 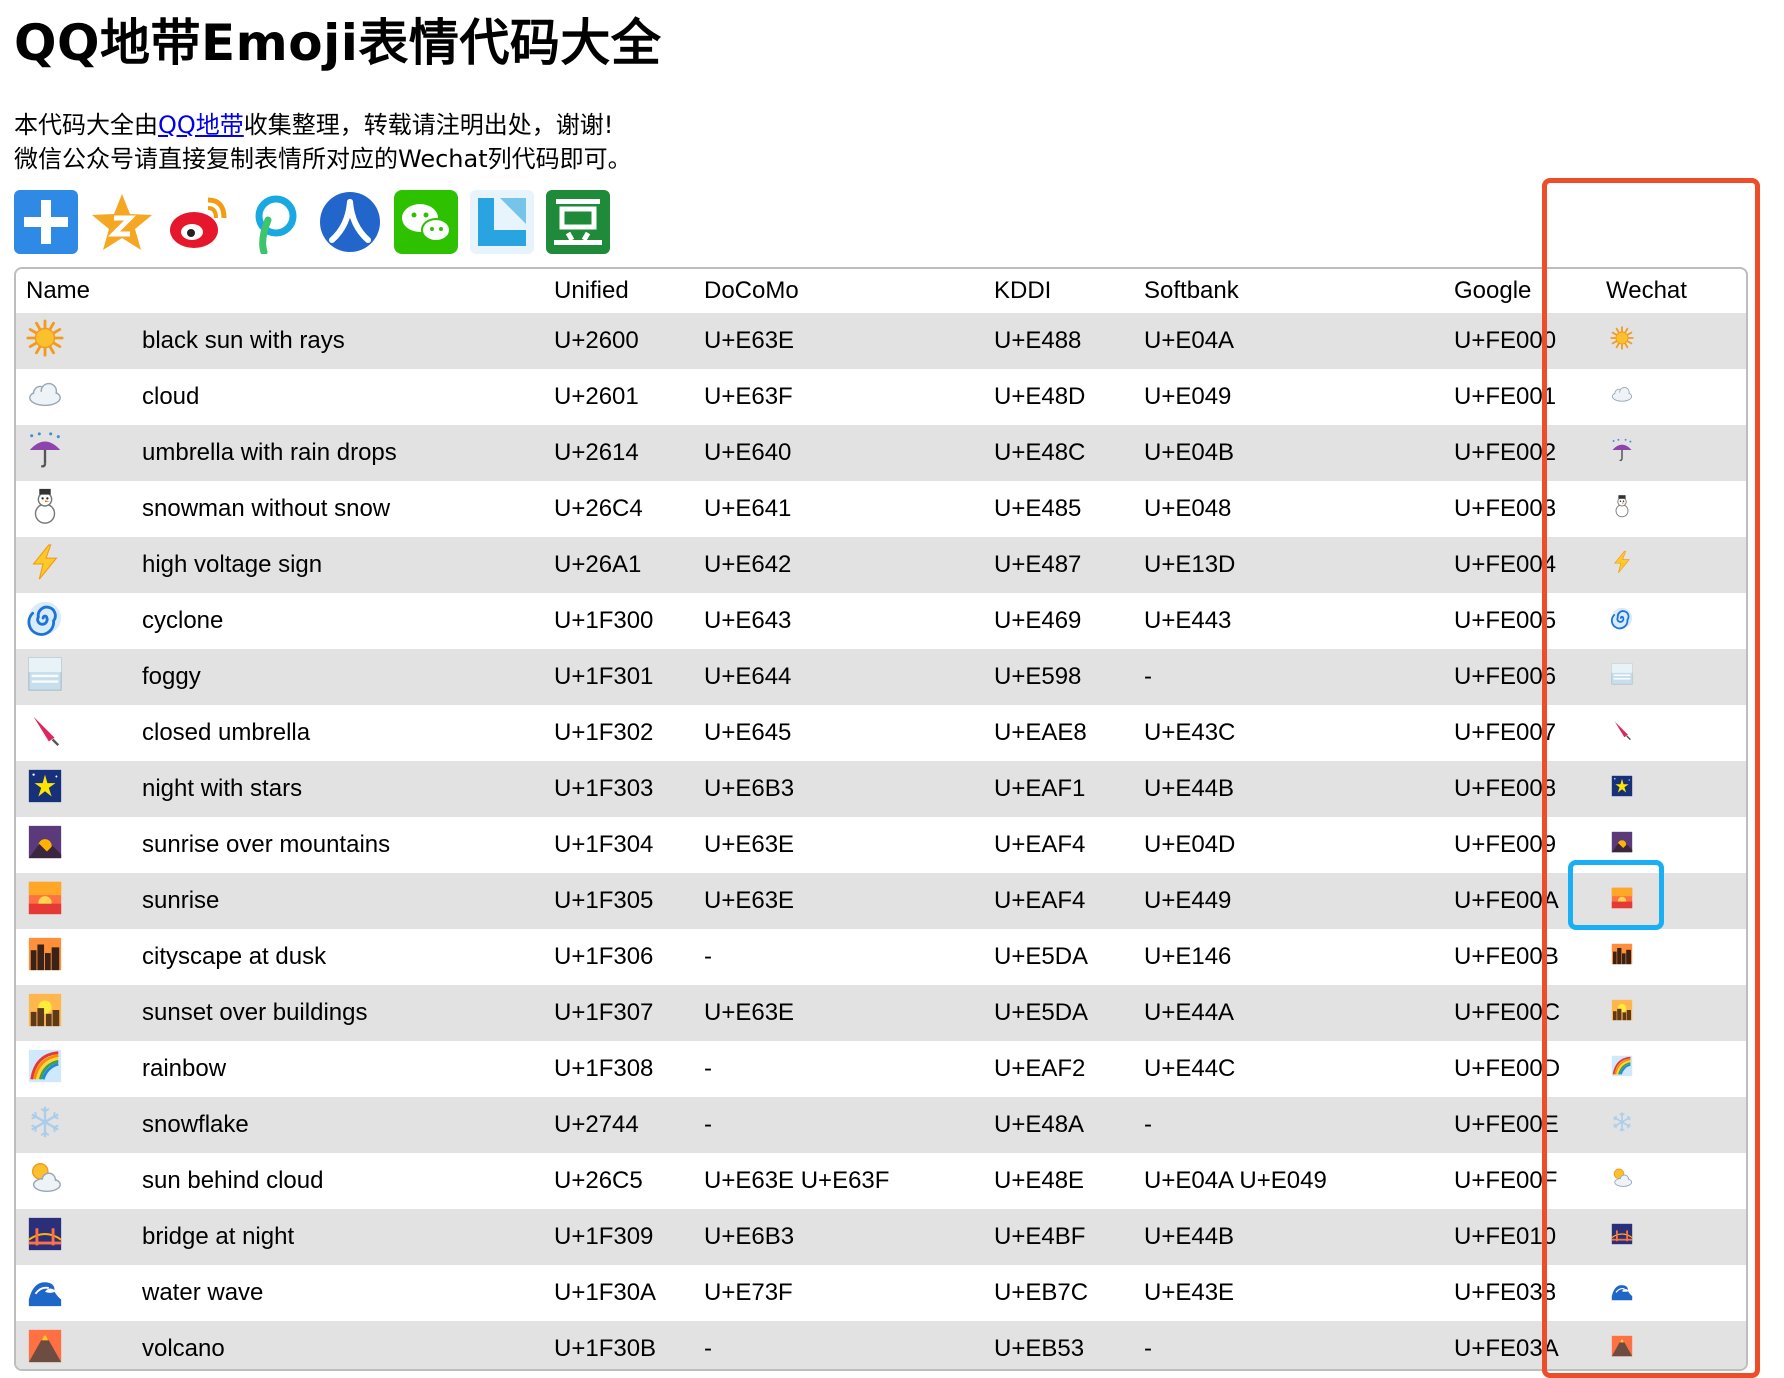 I want to click on wechat-sunset-buildings-icon, so click(x=1622, y=1010).